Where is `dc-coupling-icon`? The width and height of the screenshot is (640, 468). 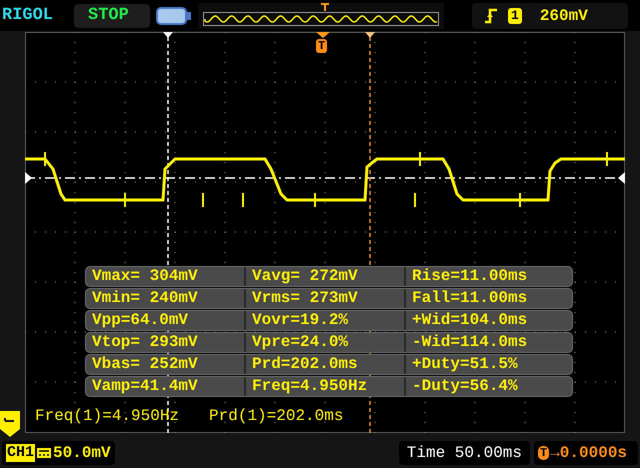
dc-coupling-icon is located at coordinates (44, 453).